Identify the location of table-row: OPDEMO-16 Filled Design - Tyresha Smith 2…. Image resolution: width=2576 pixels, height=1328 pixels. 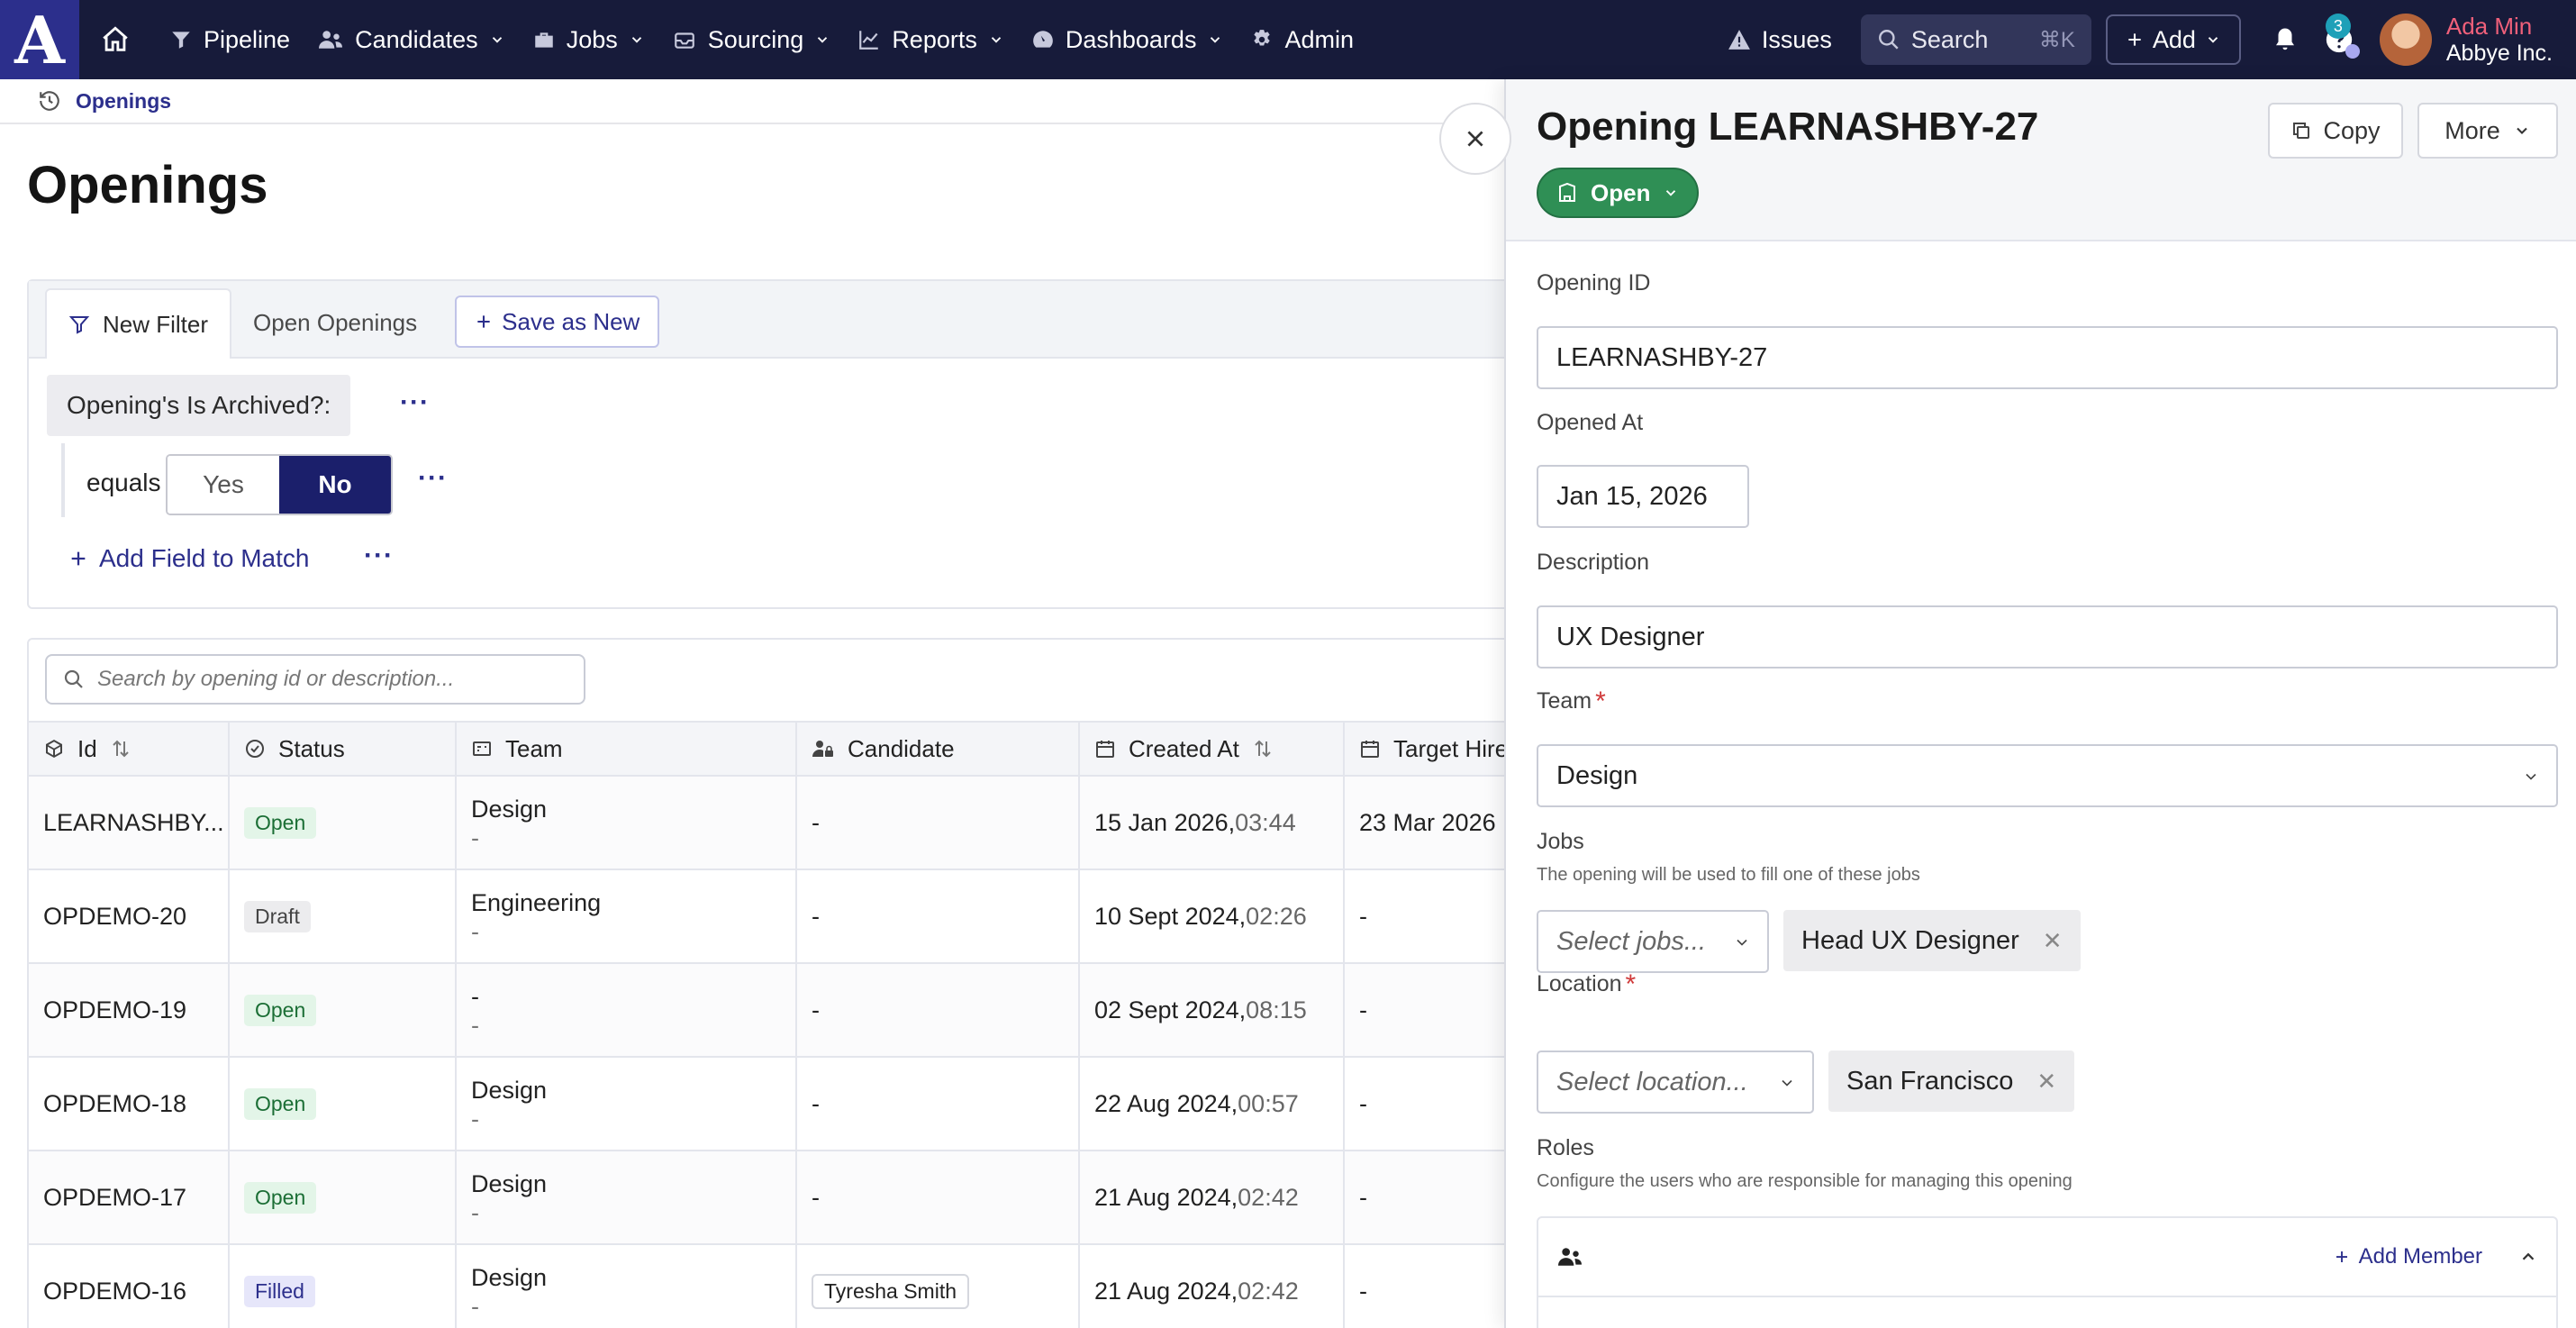
(774, 1286).